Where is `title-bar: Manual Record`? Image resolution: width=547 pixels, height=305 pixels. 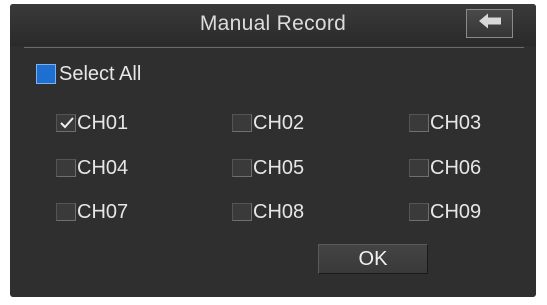
title-bar: Manual Record is located at coordinates (273, 25).